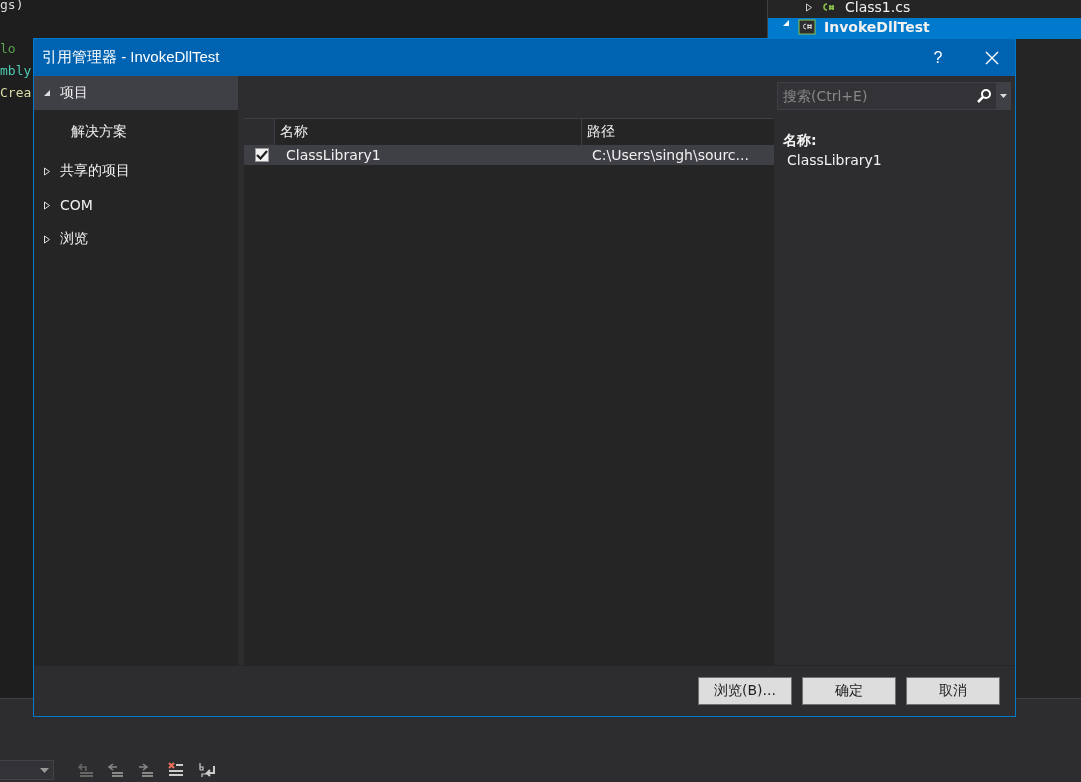 This screenshot has height=782, width=1081. I want to click on sidebar-item: 解决方案, so click(136, 132).